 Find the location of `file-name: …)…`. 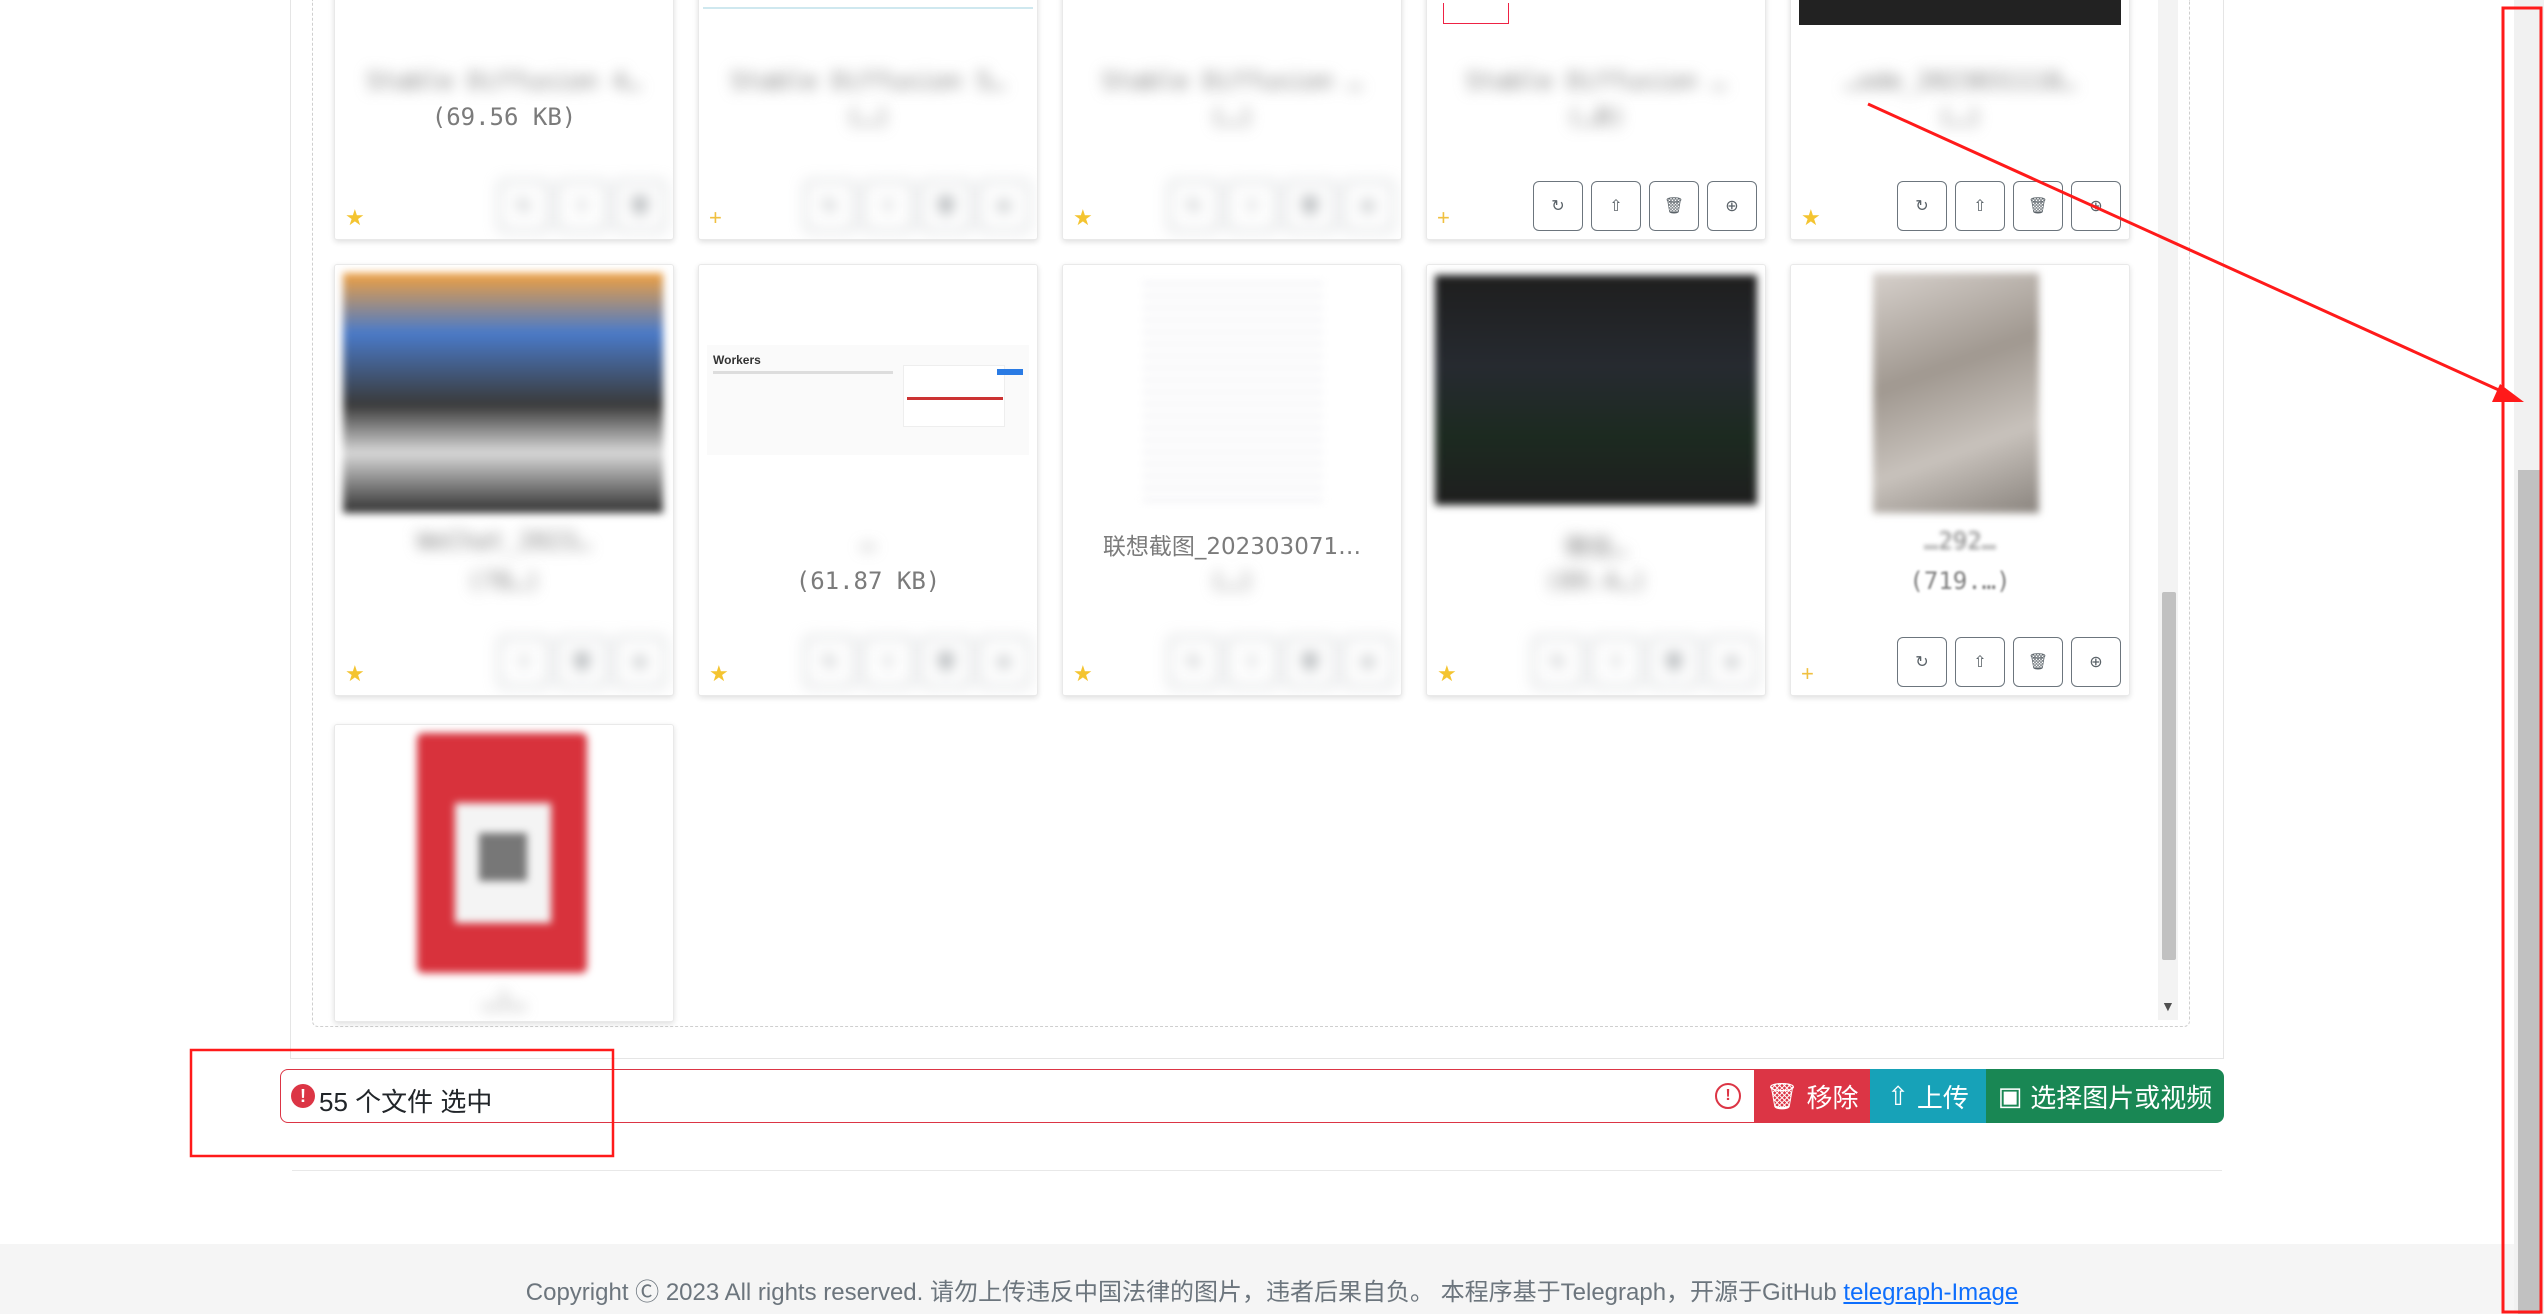

file-name: …)… is located at coordinates (504, 1001).